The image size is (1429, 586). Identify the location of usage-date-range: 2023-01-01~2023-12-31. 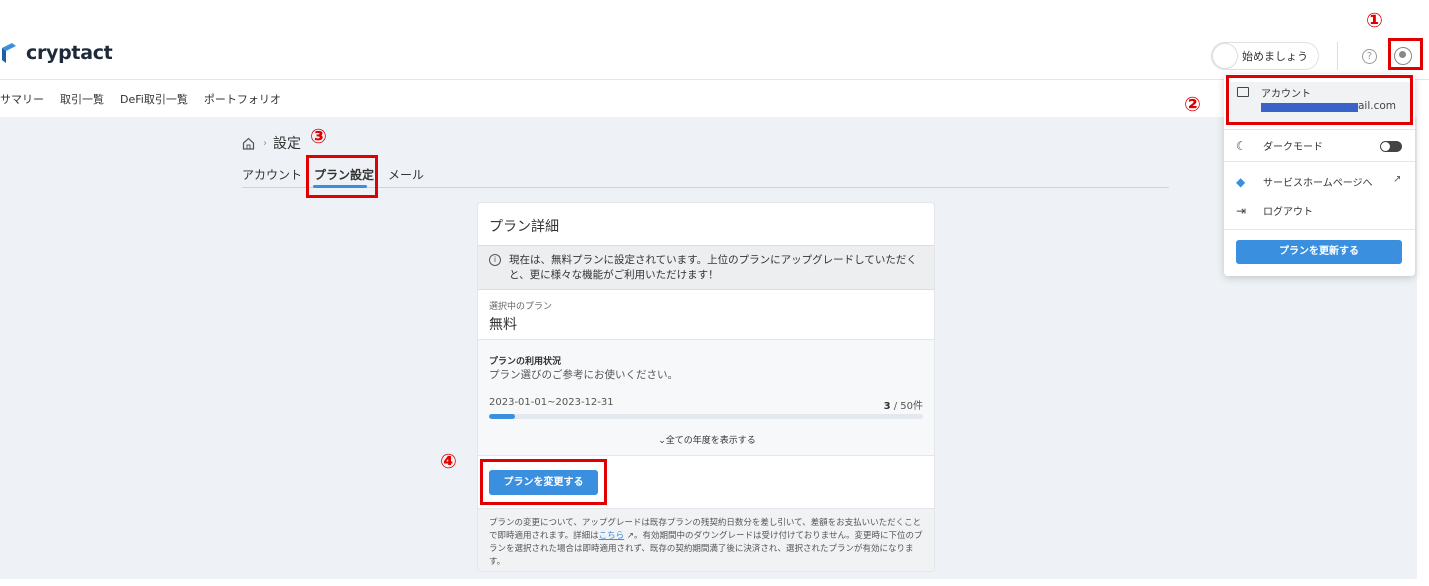
(551, 402).